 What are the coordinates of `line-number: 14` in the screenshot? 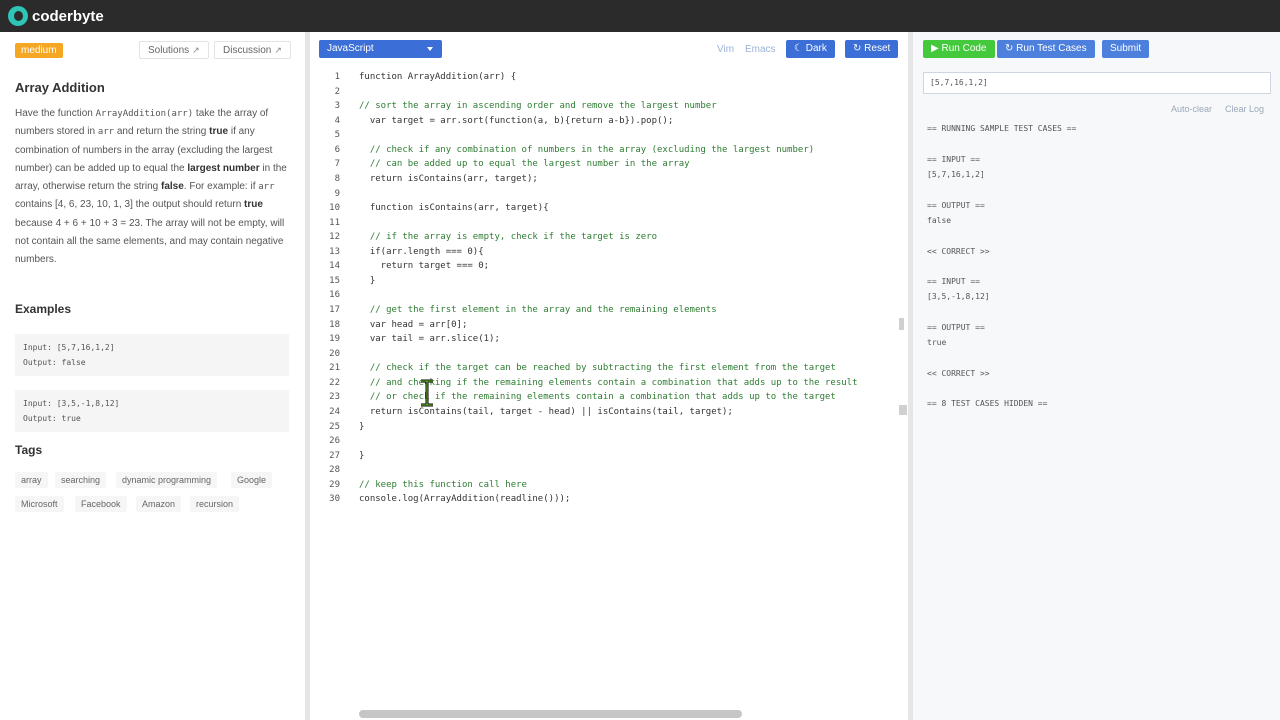 It's located at (334, 266).